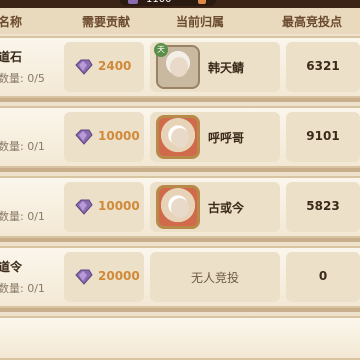 This screenshot has height=360, width=360. I want to click on contribution-value: 2400, so click(115, 66).